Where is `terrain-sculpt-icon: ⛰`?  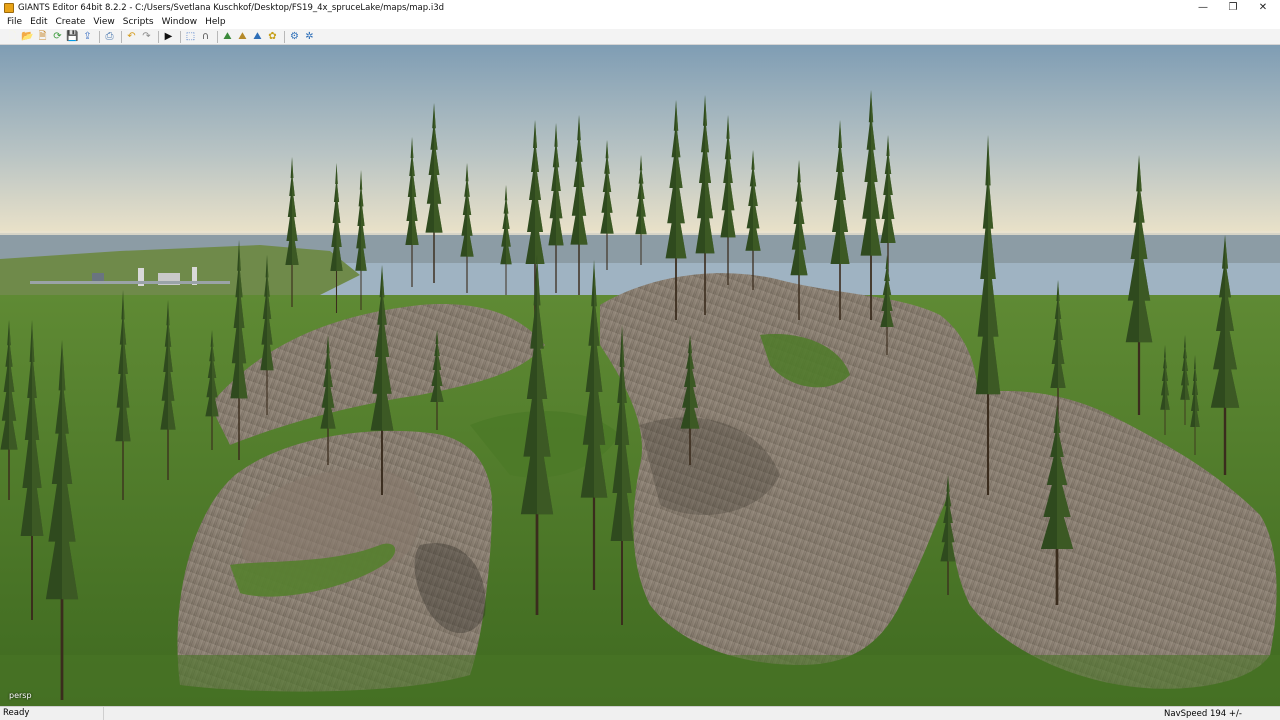
terrain-sculpt-icon: ⛰ is located at coordinates (227, 36).